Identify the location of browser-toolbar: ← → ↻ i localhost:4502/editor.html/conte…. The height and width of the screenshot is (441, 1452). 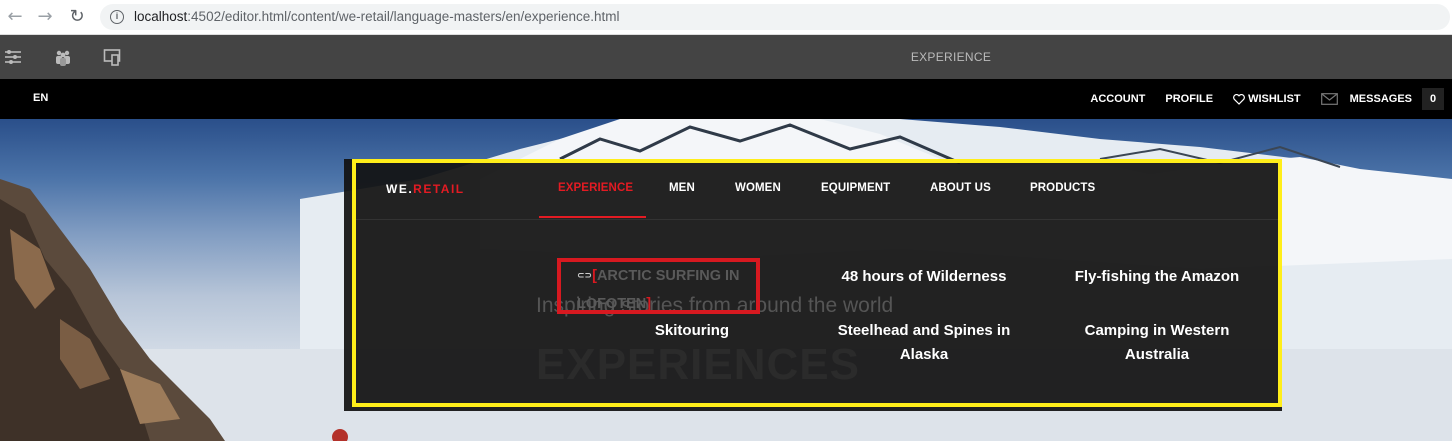
(726, 17).